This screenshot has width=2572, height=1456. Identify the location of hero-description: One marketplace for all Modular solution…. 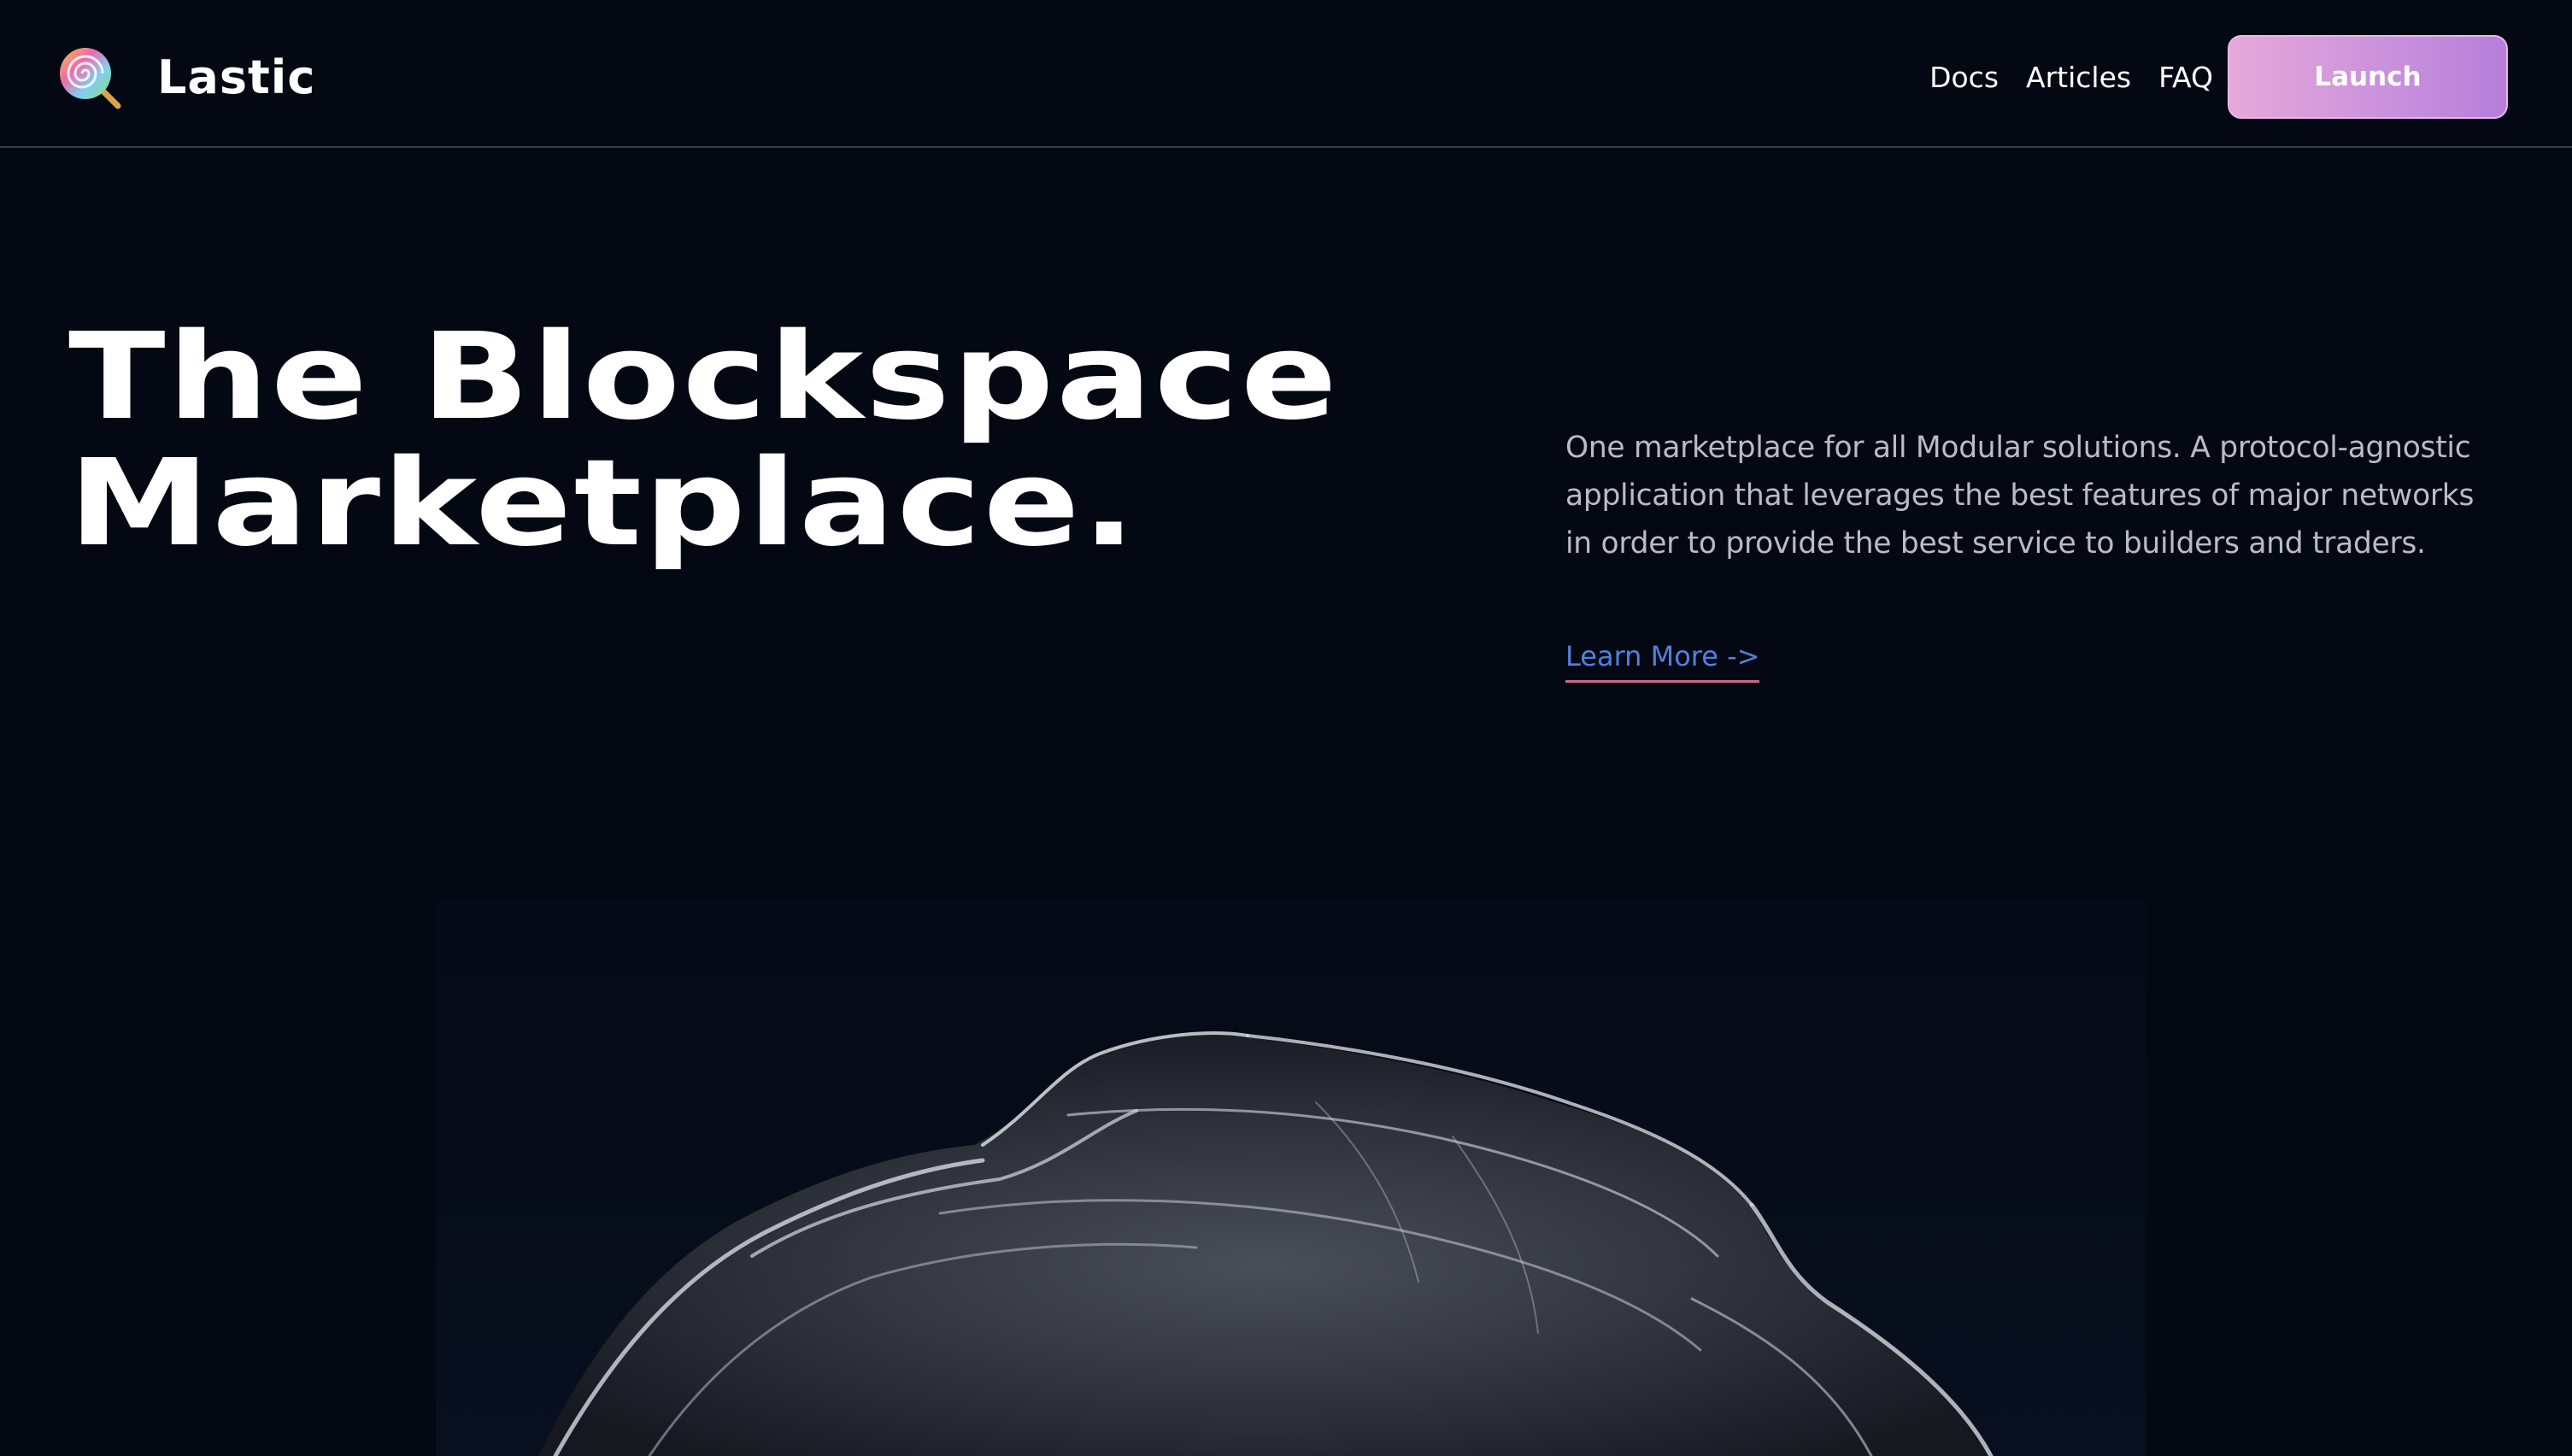
(2020, 496).